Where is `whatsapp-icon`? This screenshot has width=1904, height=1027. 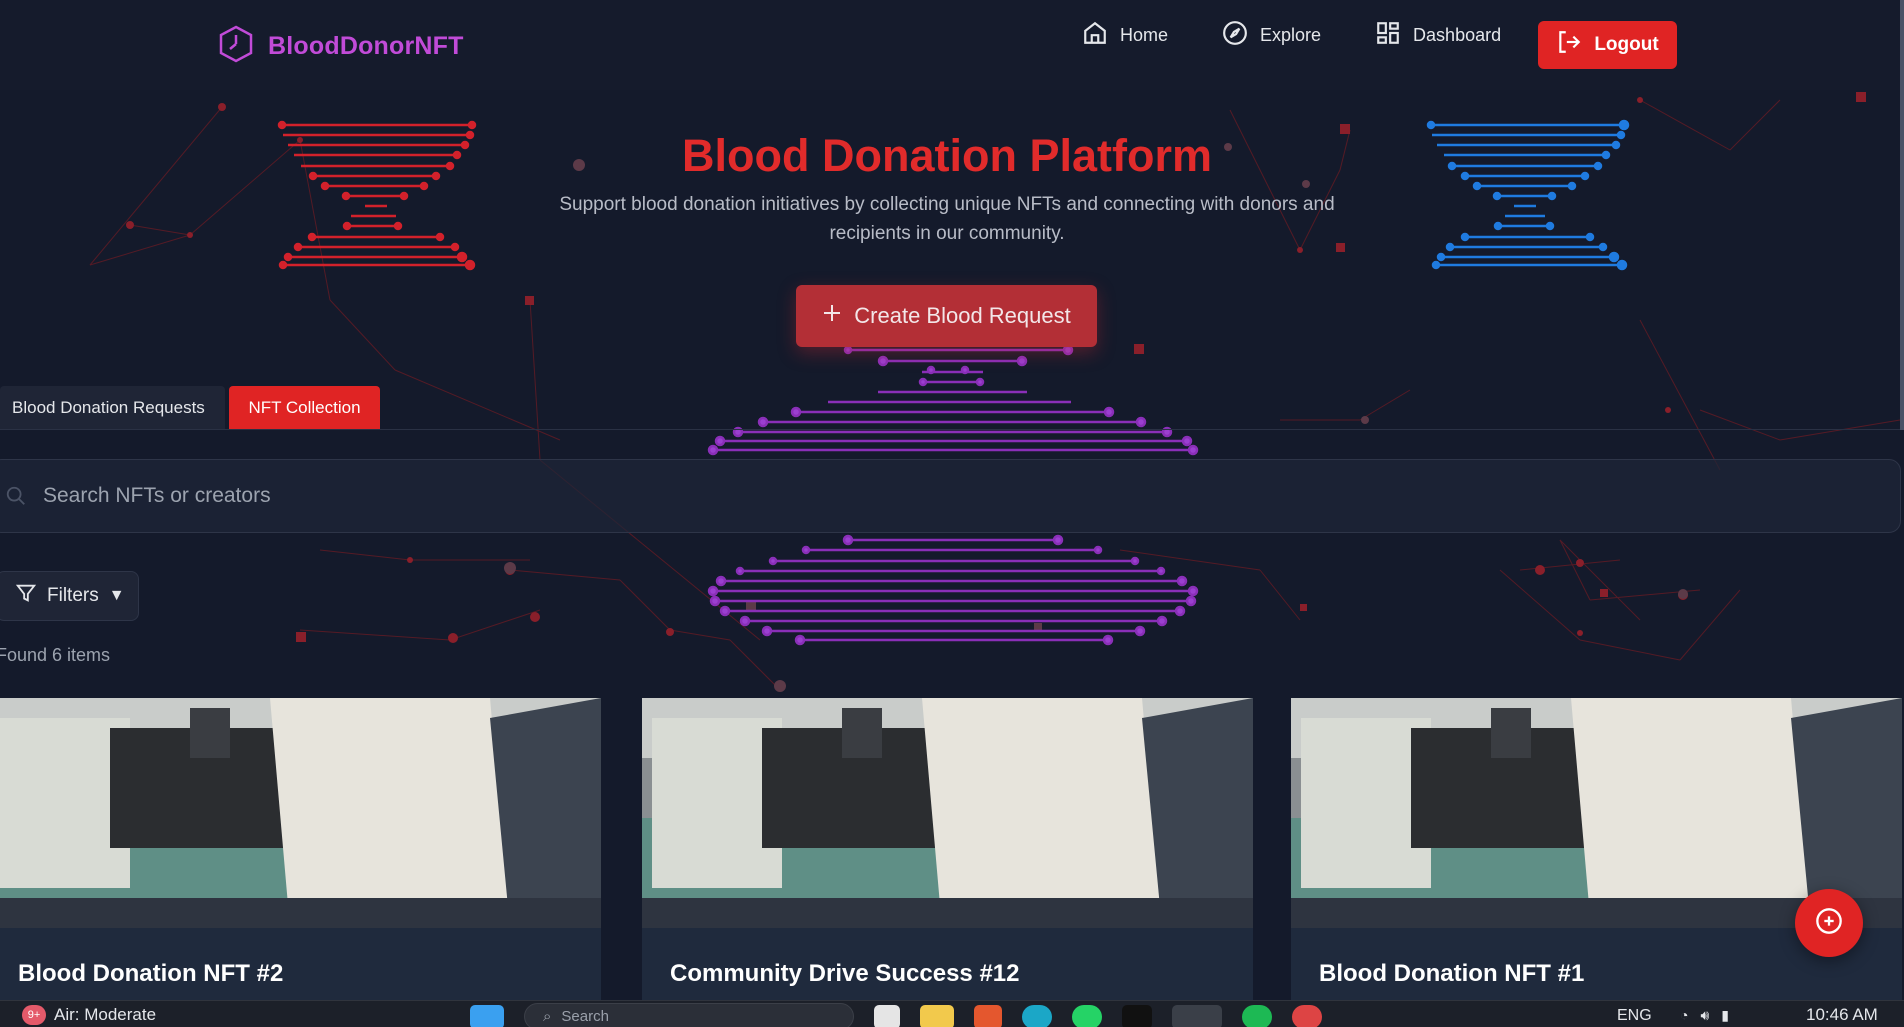 whatsapp-icon is located at coordinates (1087, 1015).